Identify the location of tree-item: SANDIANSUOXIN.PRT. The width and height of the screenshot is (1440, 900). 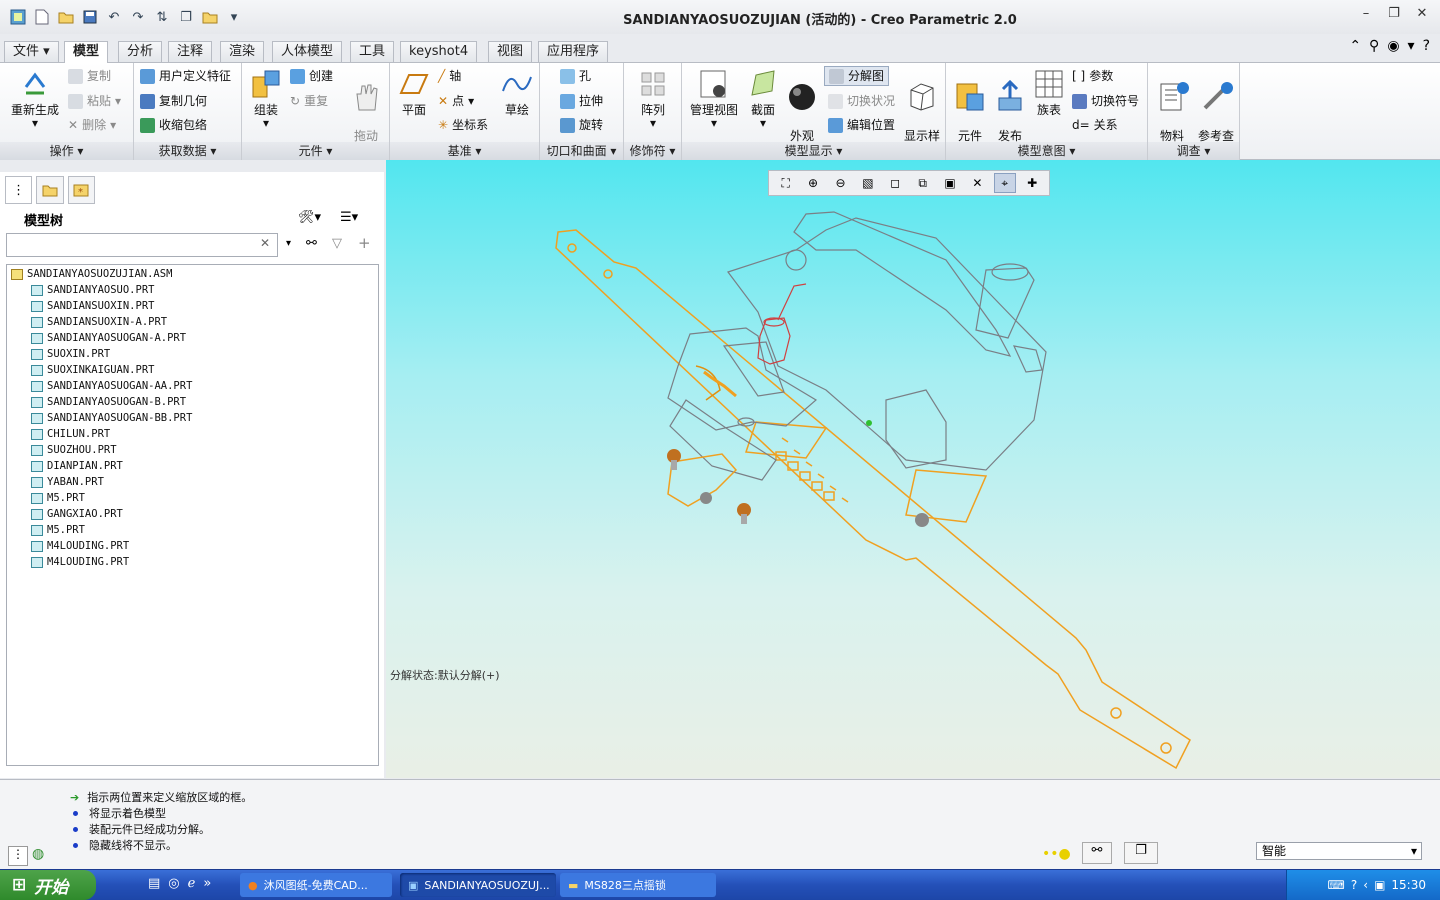
(92, 306).